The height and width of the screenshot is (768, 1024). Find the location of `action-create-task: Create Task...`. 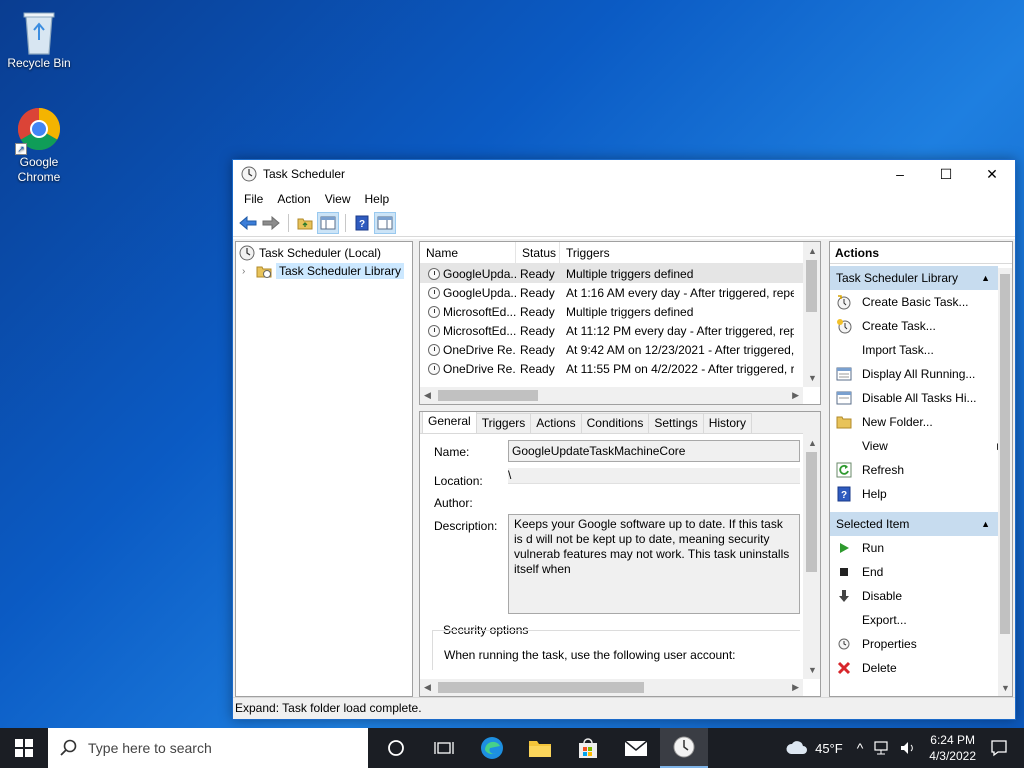

action-create-task: Create Task... is located at coordinates (921, 326).